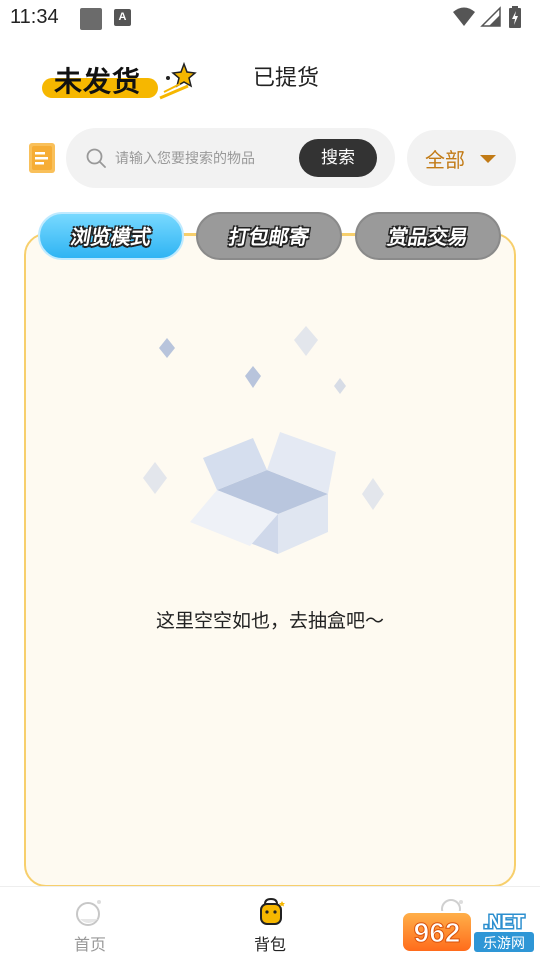 The image size is (540, 960). What do you see at coordinates (122, 17) in the screenshot?
I see `a-notification-icon: A` at bounding box center [122, 17].